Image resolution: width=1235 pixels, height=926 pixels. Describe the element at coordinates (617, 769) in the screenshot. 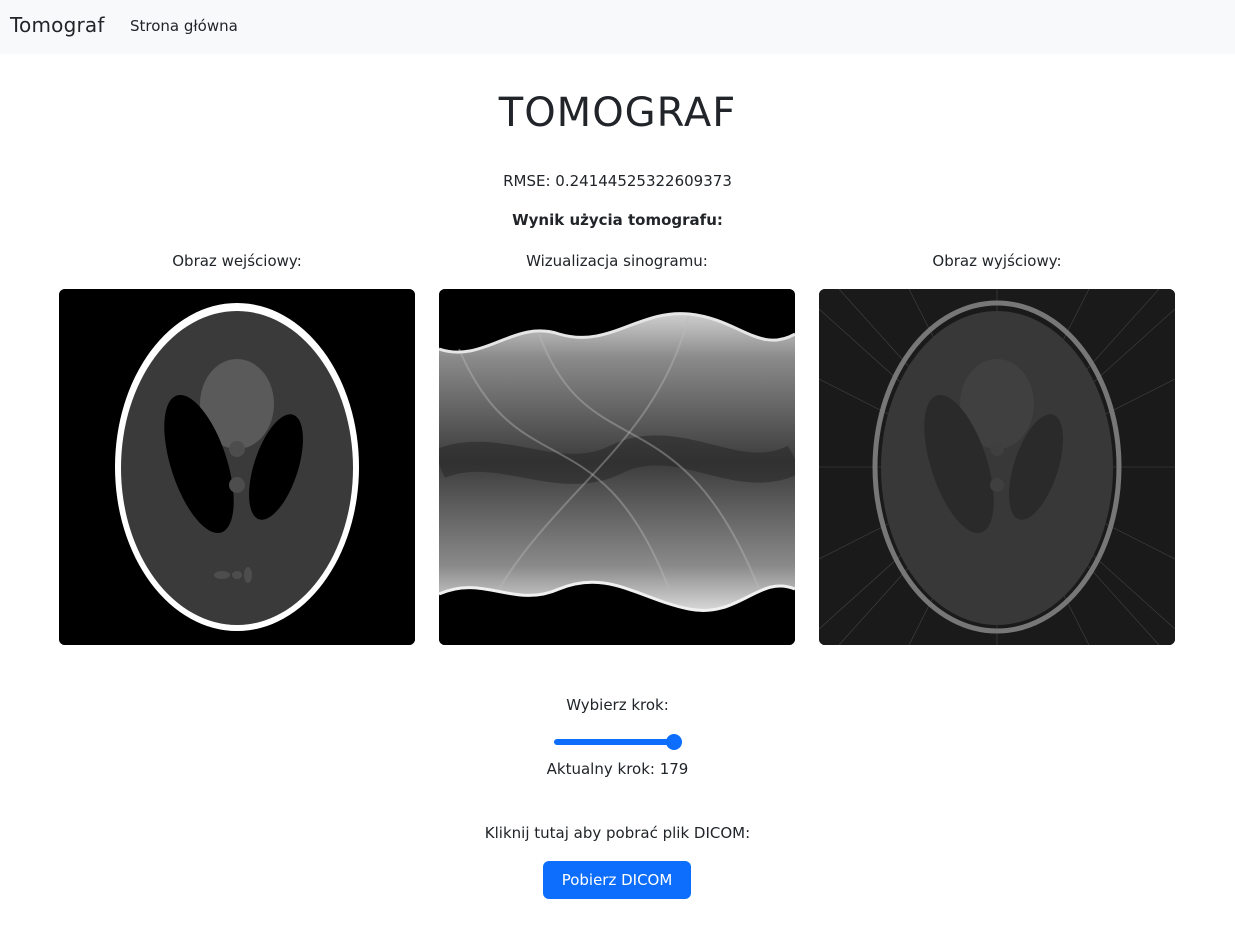

I see `current-step: Aktualny krok: 179` at that location.